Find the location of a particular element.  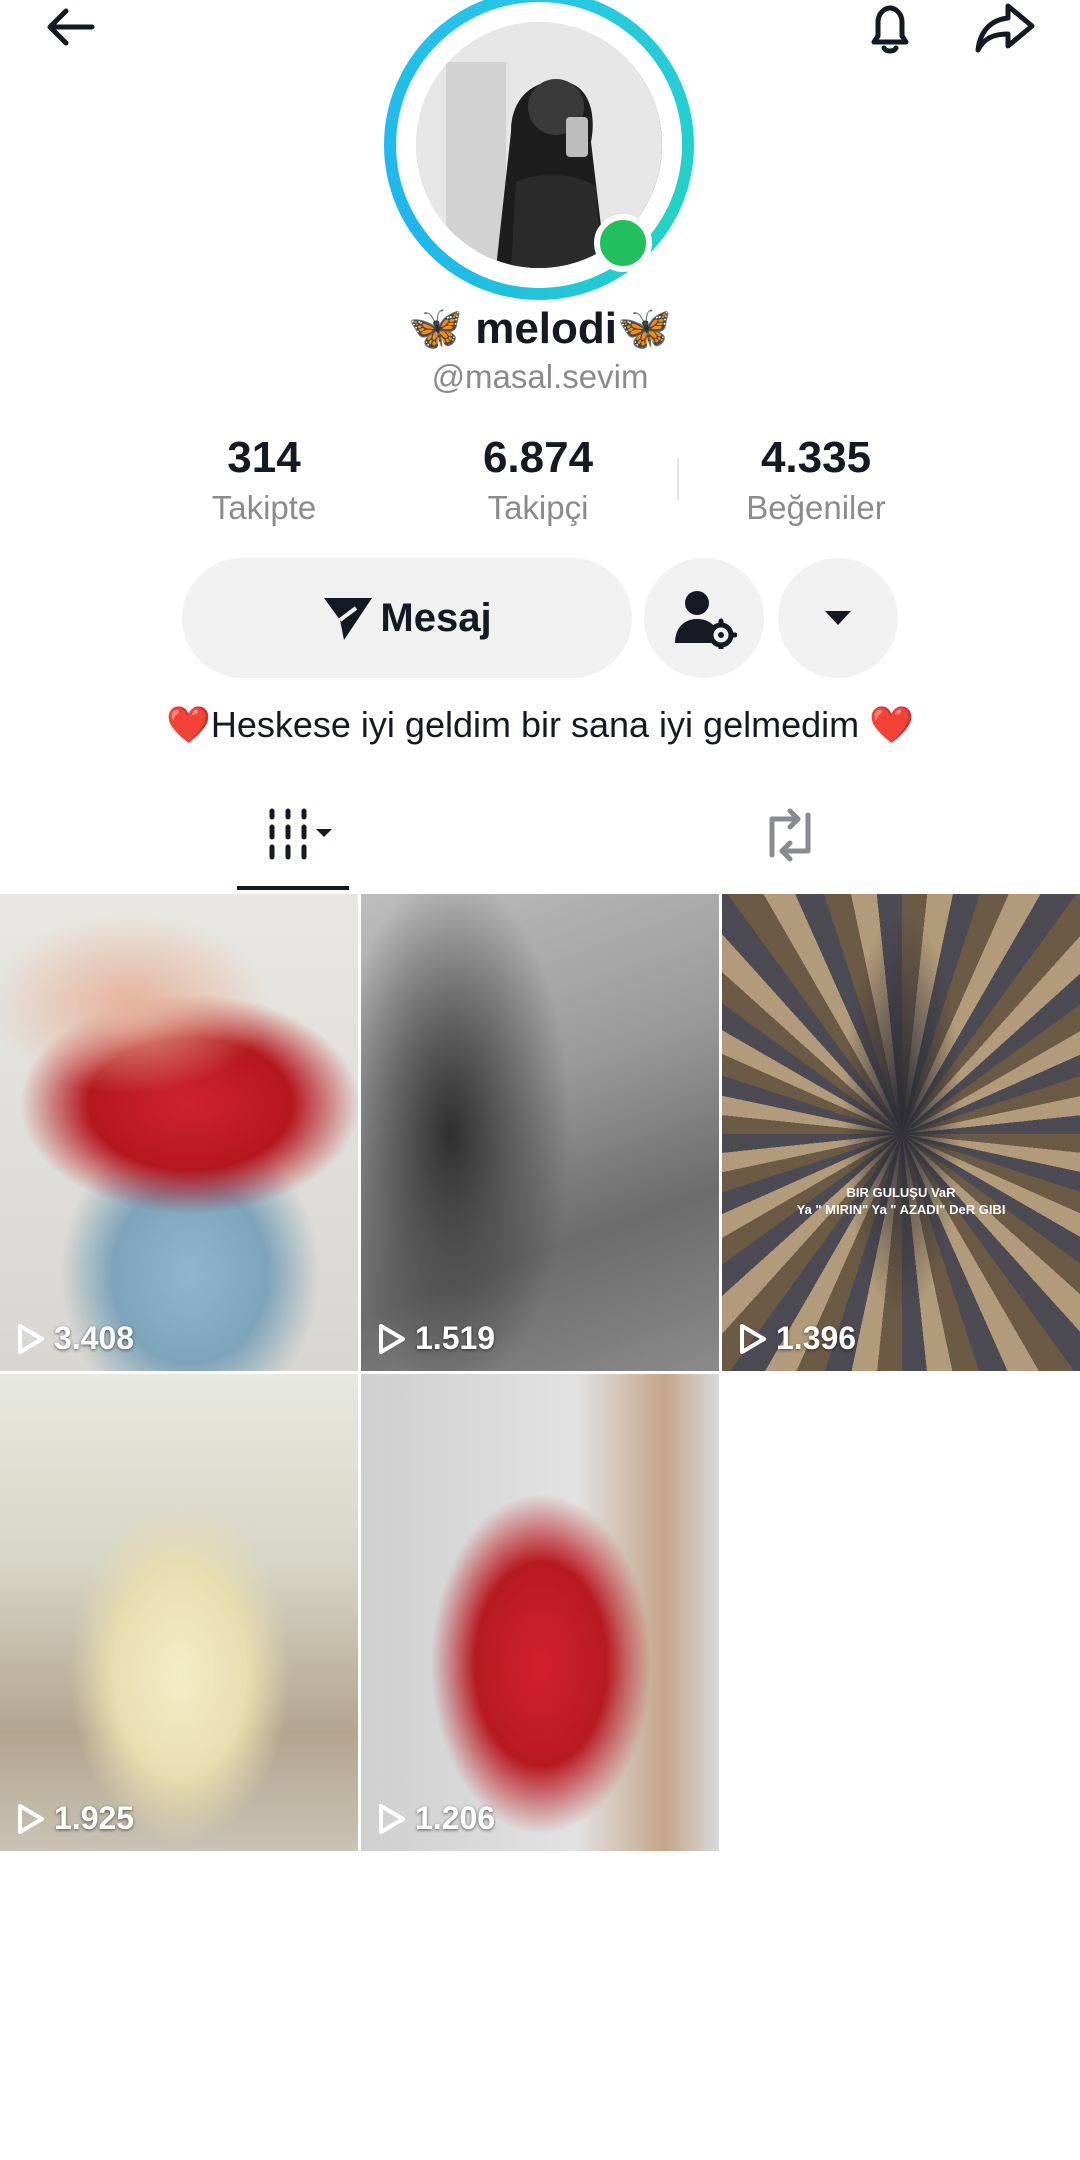

username: @masal.sevim is located at coordinates (540, 376).